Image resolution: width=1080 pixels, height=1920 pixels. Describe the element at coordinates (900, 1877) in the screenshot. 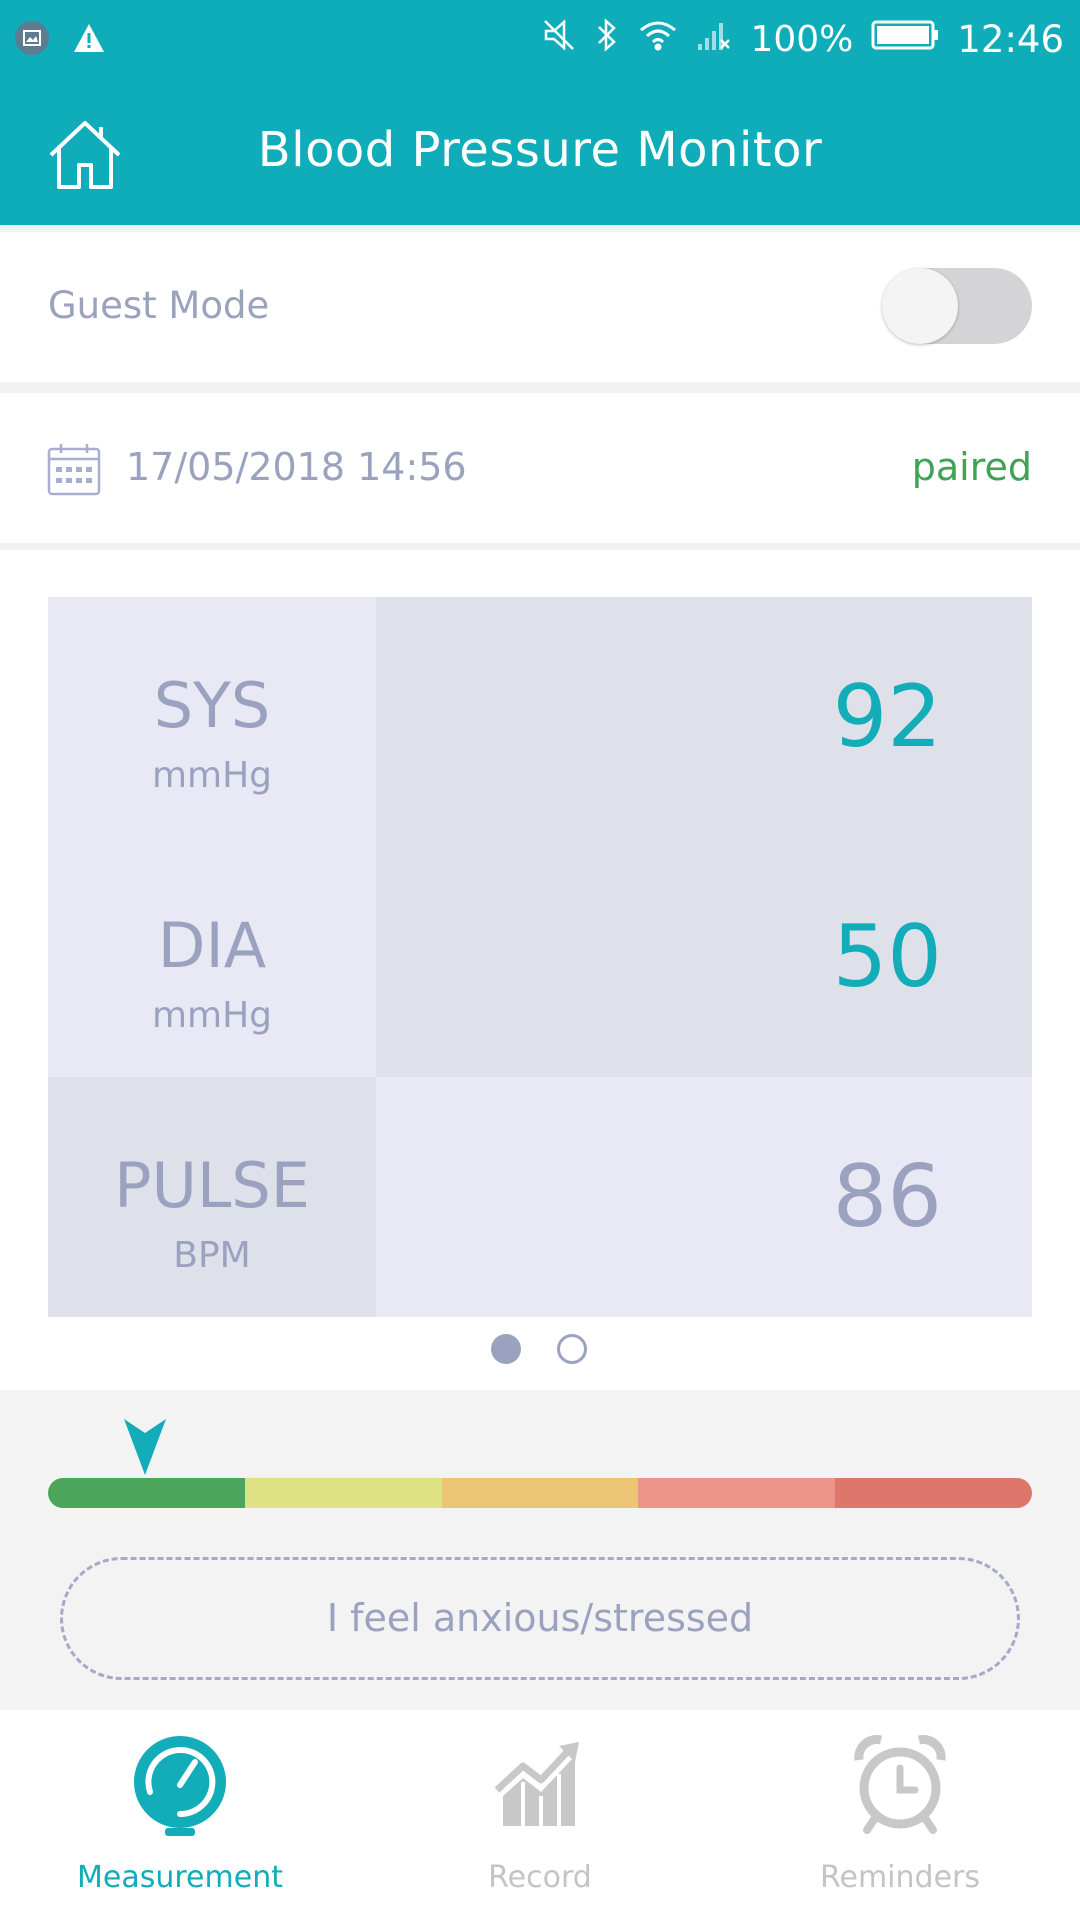

I see `nav-reminders-label: Reminders` at that location.